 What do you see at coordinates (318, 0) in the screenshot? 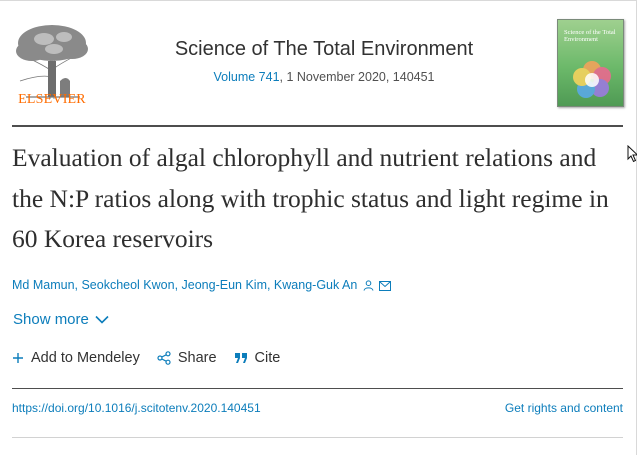
I see `top-border` at bounding box center [318, 0].